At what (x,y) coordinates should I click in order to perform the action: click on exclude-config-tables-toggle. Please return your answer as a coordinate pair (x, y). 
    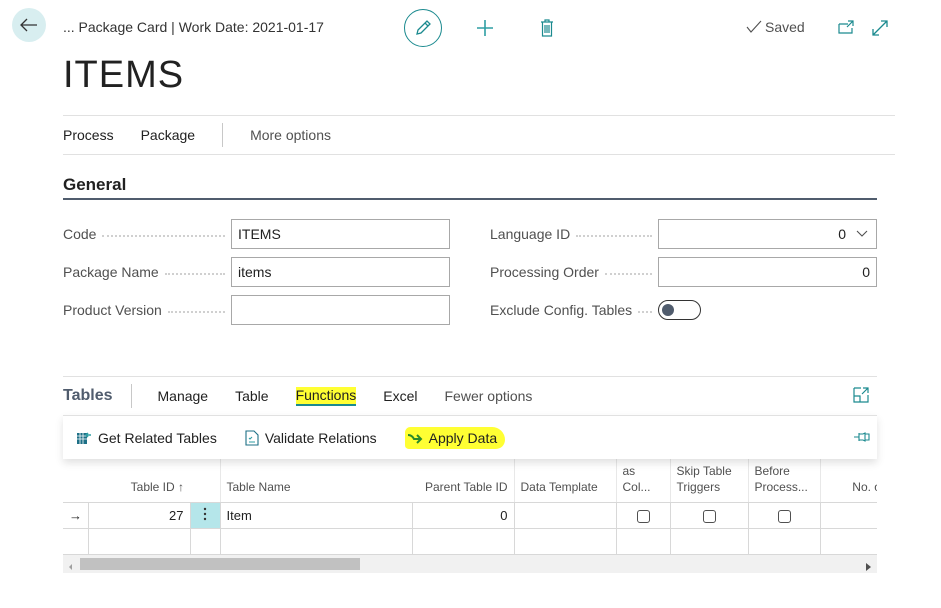
    Looking at the image, I should click on (679, 310).